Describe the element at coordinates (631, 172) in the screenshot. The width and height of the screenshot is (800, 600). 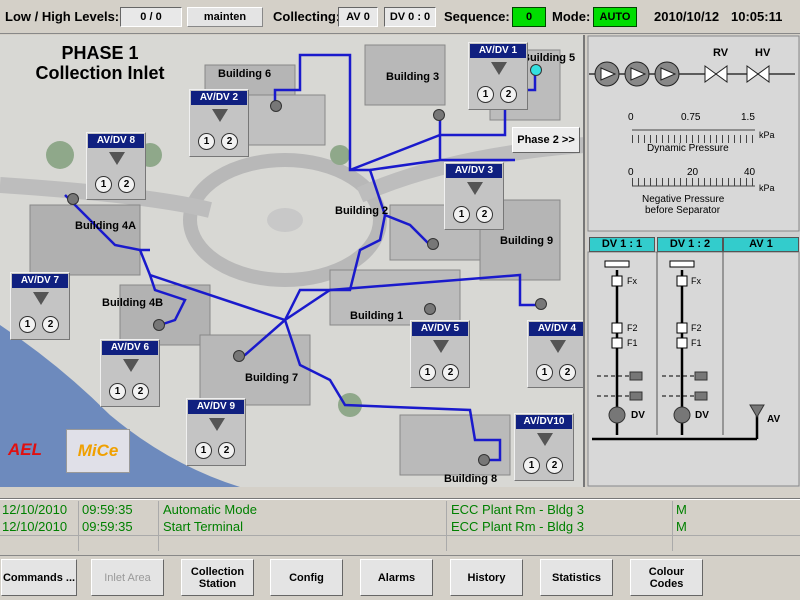
I see `neg-tick-label: 0` at that location.